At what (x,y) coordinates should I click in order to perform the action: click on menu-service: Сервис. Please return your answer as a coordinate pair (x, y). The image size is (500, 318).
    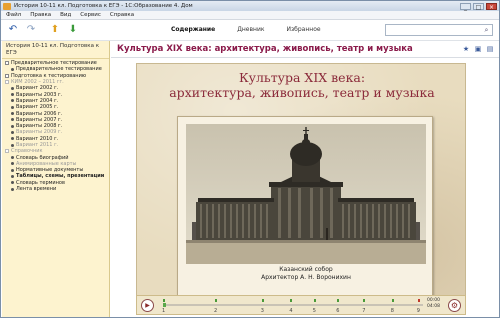
    Looking at the image, I should click on (90, 15).